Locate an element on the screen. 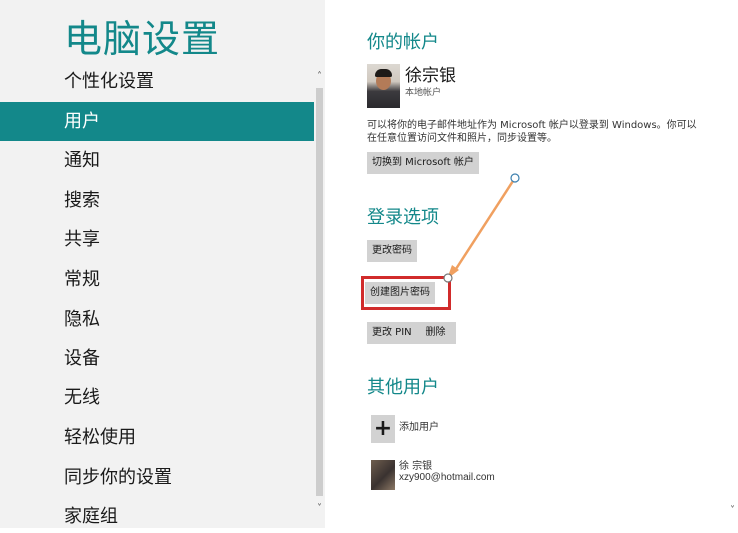  nav-item-ease-of-access: 轻松使用 is located at coordinates (157, 437).